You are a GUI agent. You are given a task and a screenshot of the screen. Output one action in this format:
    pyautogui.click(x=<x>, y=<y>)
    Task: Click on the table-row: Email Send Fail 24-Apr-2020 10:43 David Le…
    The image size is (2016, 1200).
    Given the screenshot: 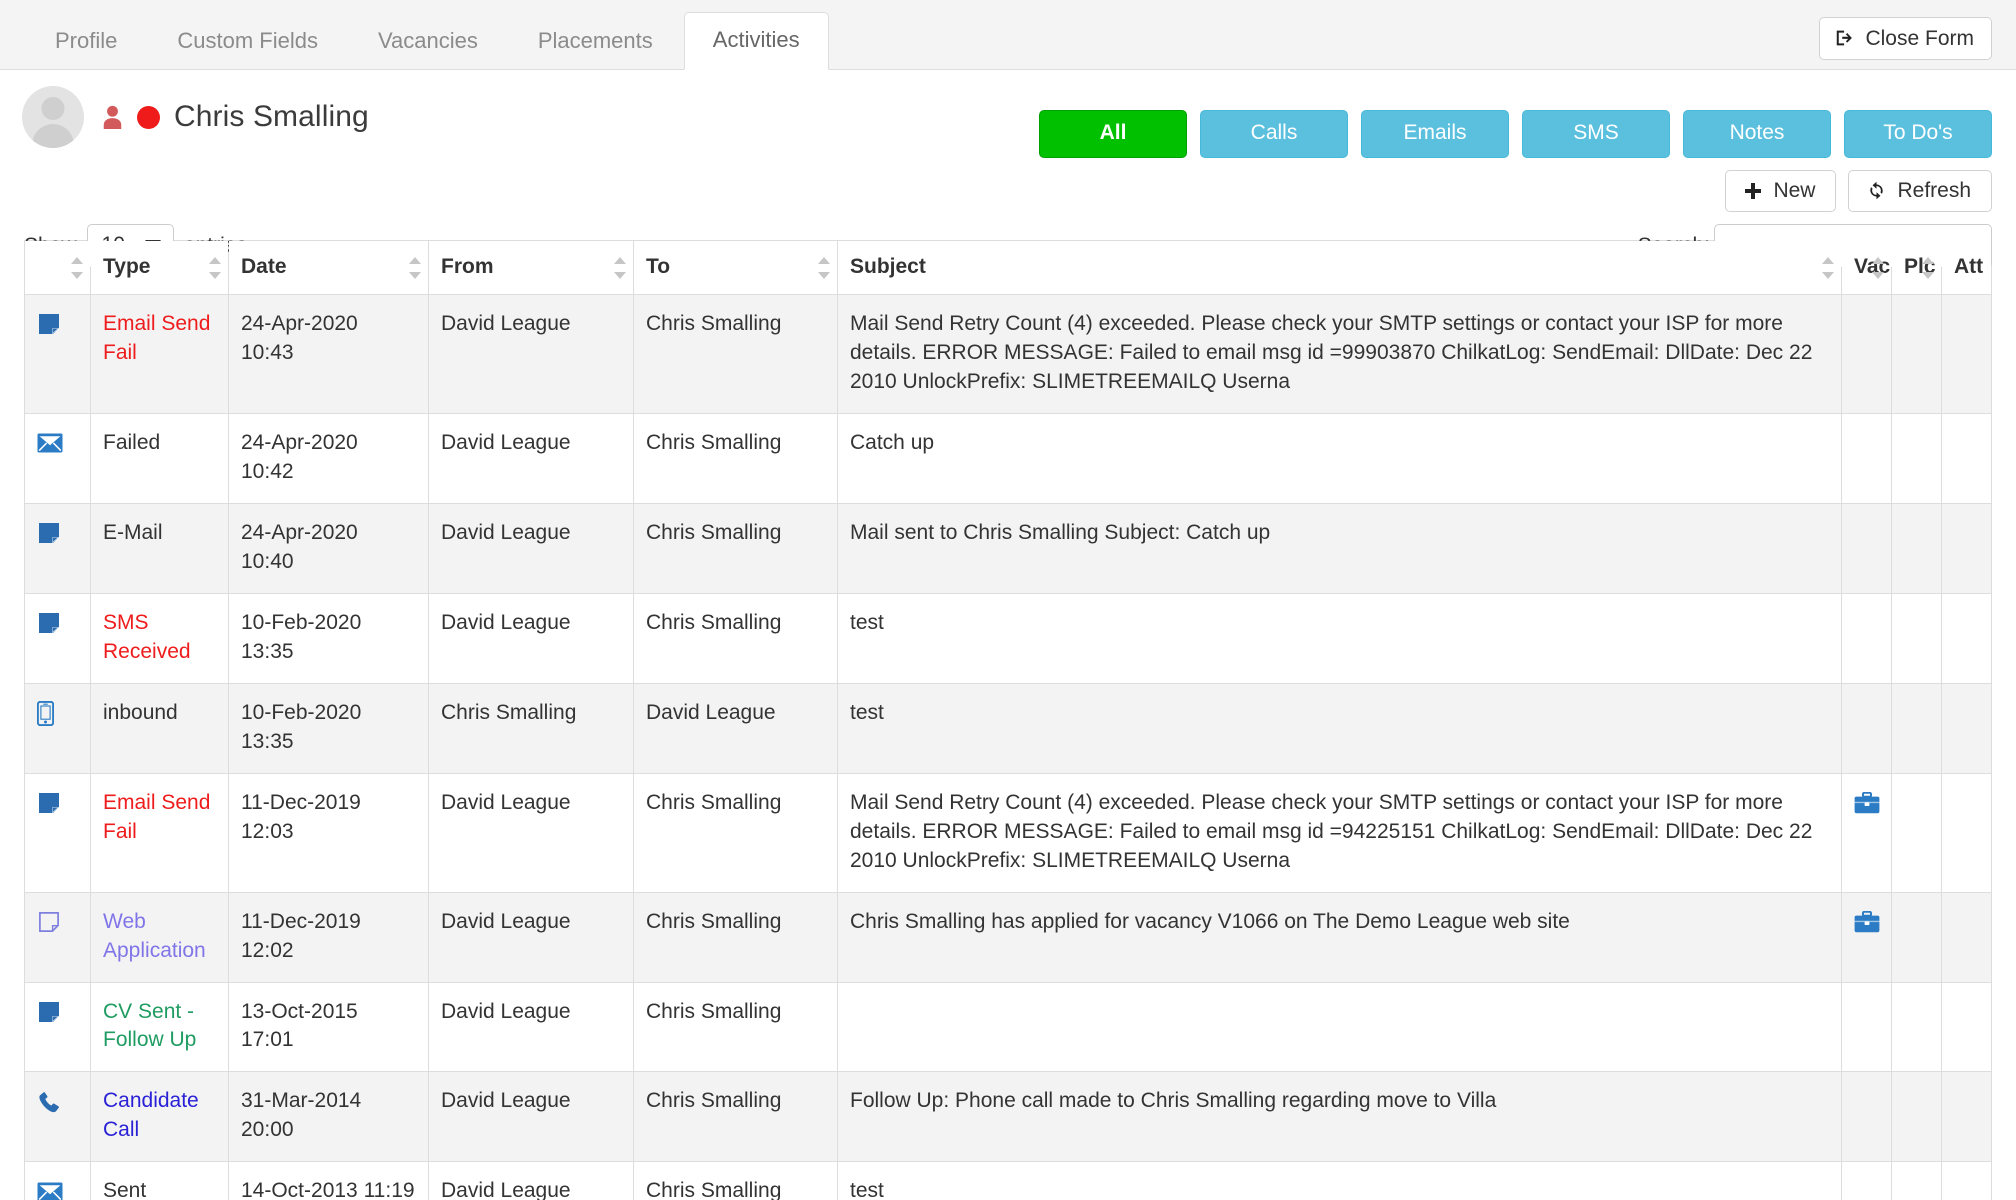 What is the action you would take?
    pyautogui.click(x=1008, y=354)
    